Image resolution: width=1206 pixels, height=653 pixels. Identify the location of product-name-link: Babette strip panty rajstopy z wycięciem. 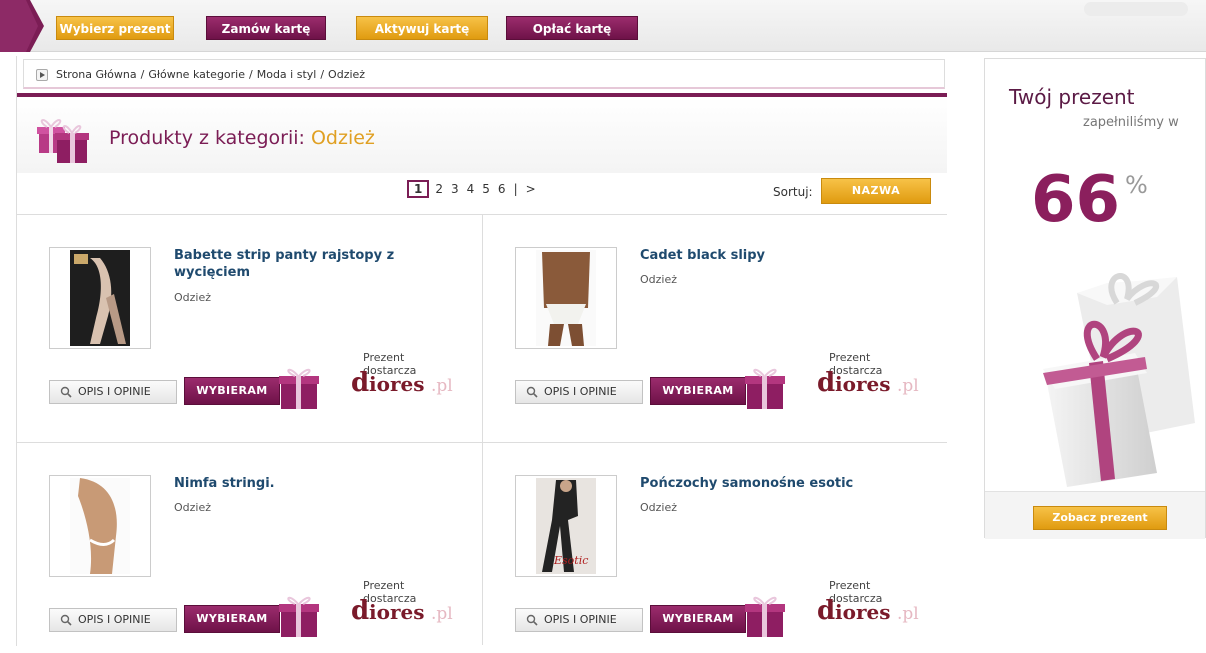
(289, 264).